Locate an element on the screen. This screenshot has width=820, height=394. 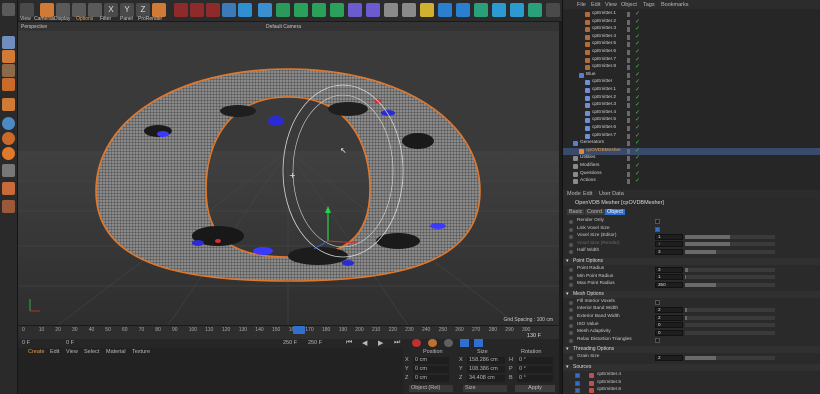
object-tree-item: cpEmitter ✓ is located at coordinates (691, 82).